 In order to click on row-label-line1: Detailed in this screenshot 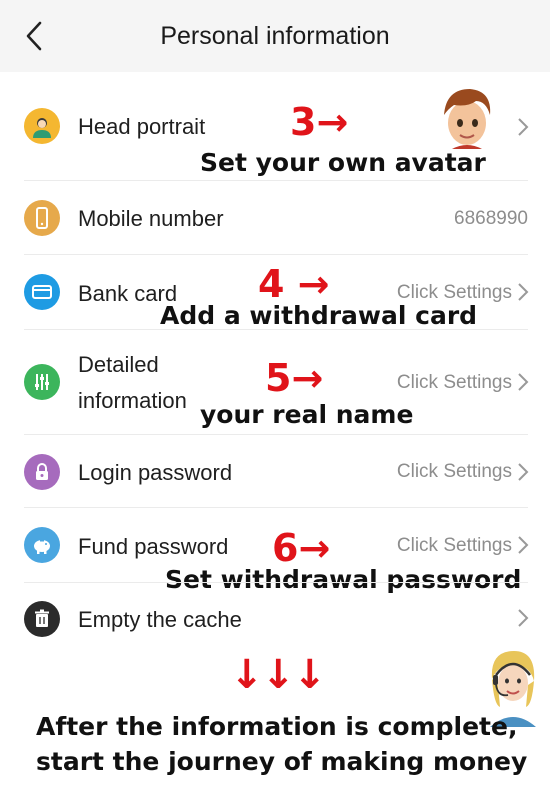, I will do `click(118, 364)`.